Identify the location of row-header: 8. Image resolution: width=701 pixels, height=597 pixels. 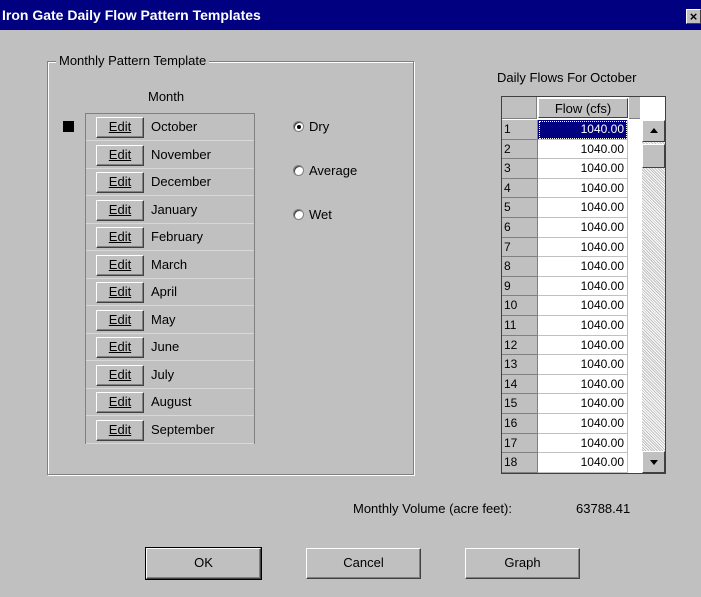
(520, 267).